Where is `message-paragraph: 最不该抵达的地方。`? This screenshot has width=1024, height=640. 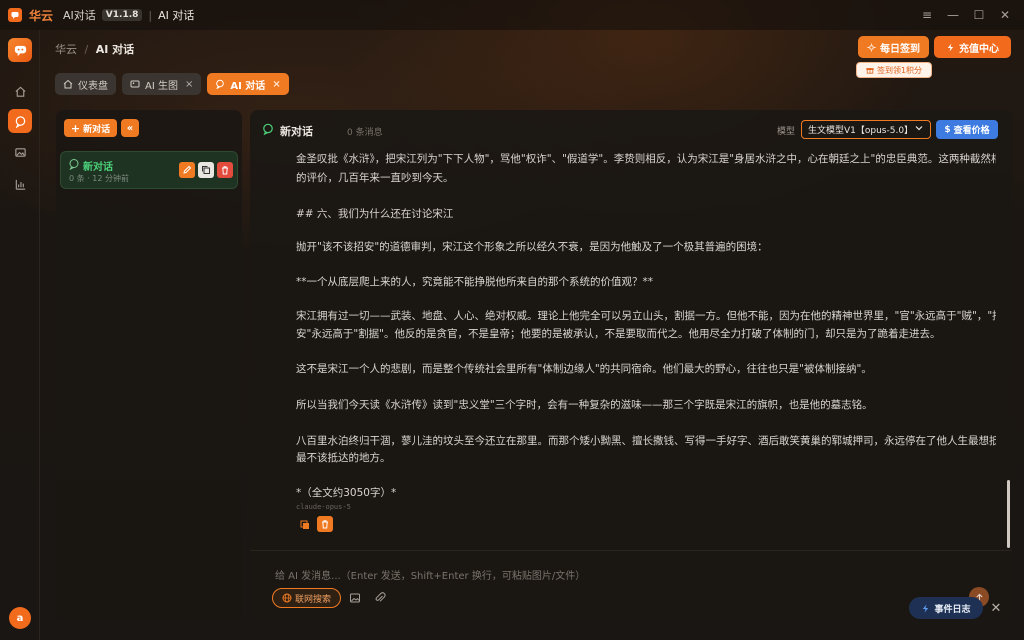 message-paragraph: 最不该抵达的地方。 is located at coordinates (343, 458).